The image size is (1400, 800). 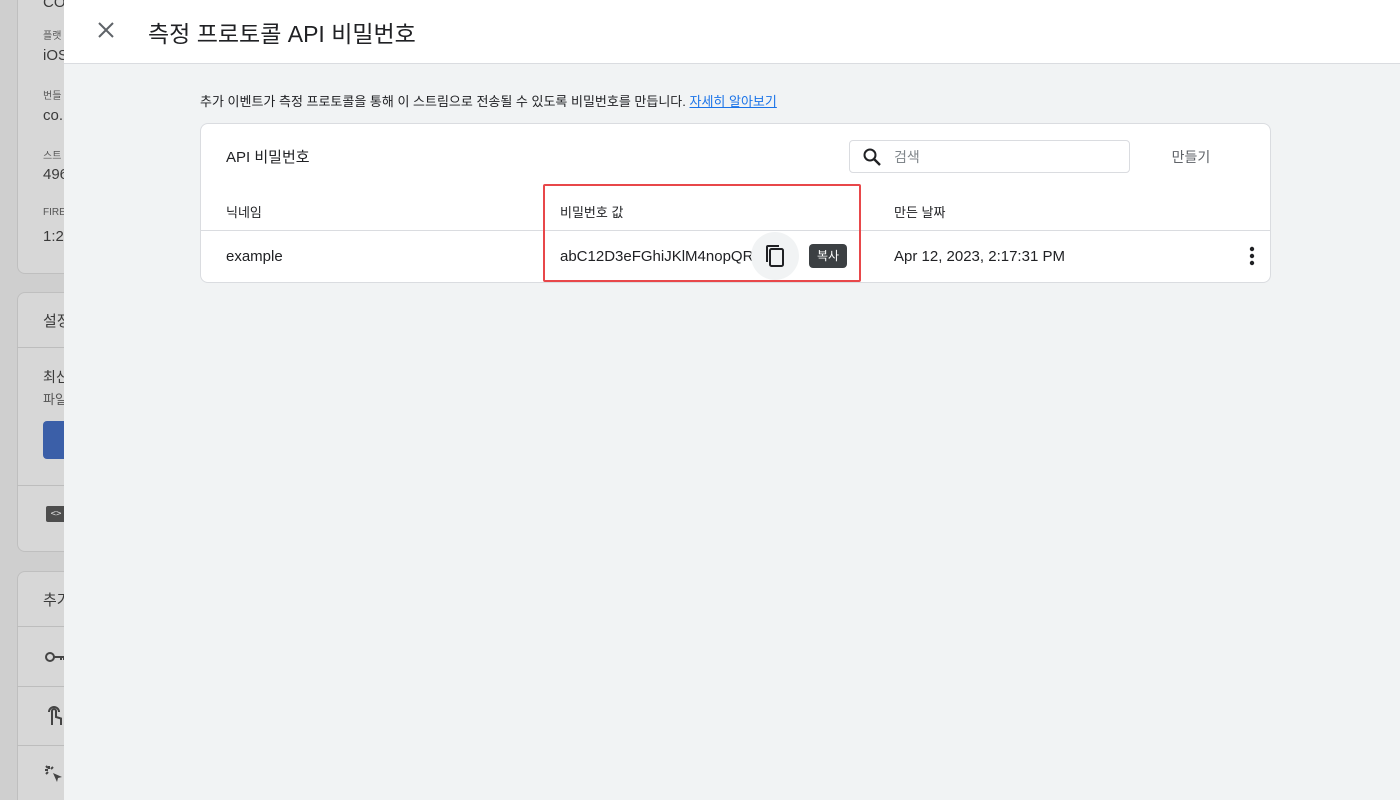 I want to click on cell-secret-value: abC12D3eFGhiJKlM4nopQR, so click(x=657, y=256).